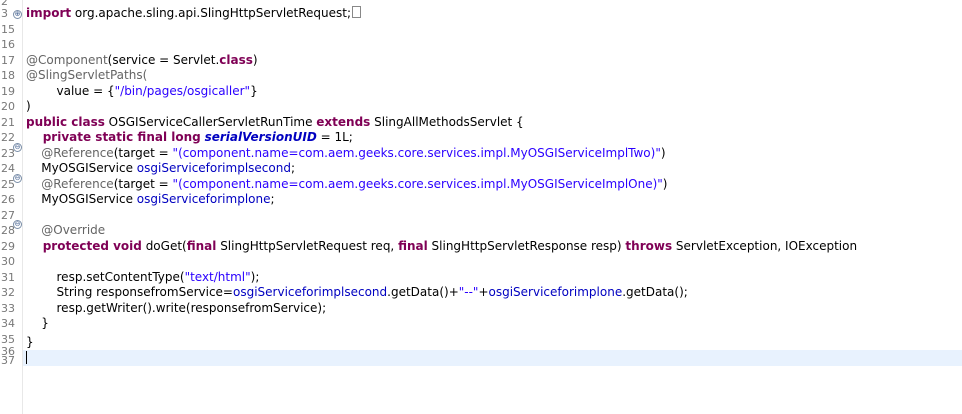 The width and height of the screenshot is (962, 414). Describe the element at coordinates (70, 91) in the screenshot. I see `code-text: value = {` at that location.